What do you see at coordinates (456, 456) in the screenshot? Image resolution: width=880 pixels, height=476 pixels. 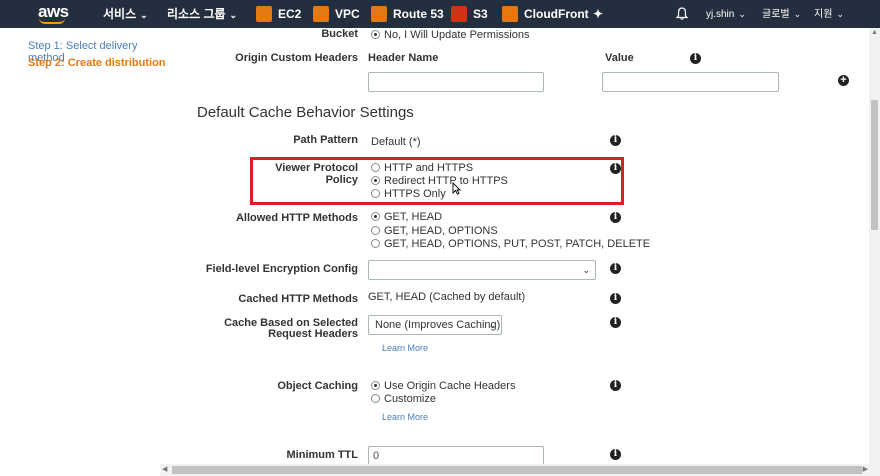 I see `min-ttl-input: 0` at bounding box center [456, 456].